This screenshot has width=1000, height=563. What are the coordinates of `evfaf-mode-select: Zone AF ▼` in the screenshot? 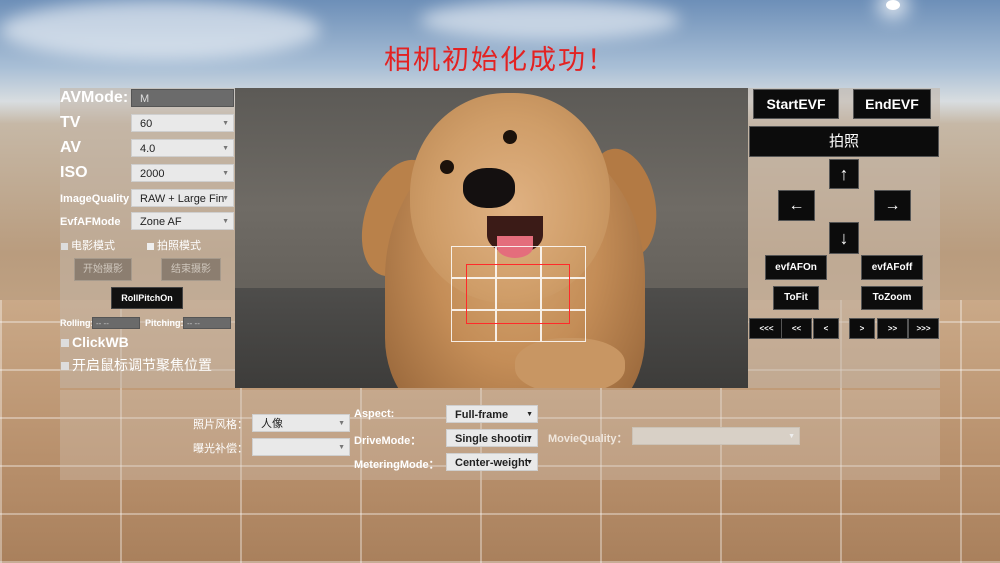 It's located at (182, 221).